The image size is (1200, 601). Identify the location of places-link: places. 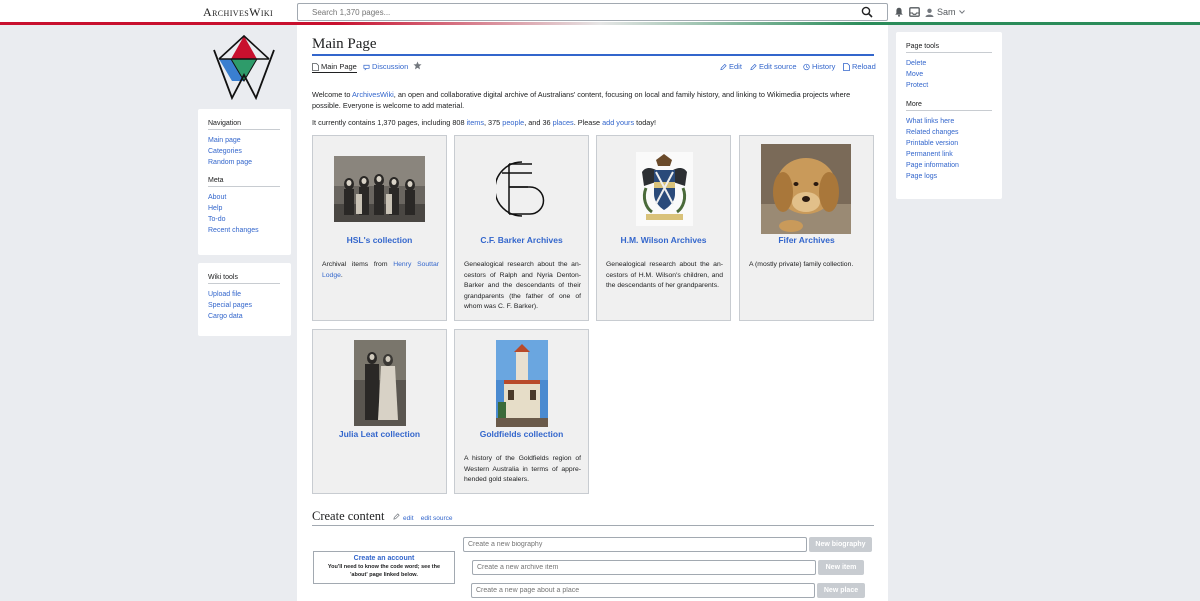
(563, 122).